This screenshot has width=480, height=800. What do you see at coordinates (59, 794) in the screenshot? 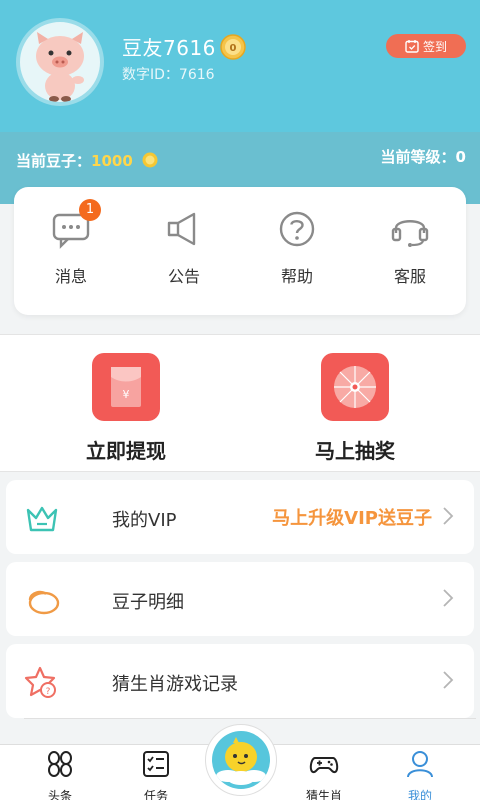
I see `tab-label: 头条` at bounding box center [59, 794].